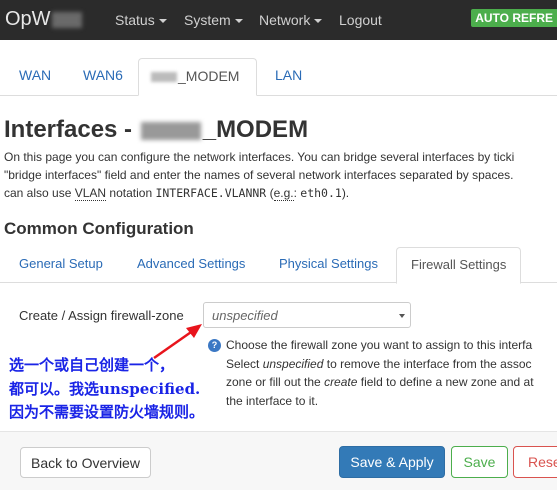 This screenshot has width=557, height=490. I want to click on page-title: Interfaces - _MODEM, so click(156, 129).